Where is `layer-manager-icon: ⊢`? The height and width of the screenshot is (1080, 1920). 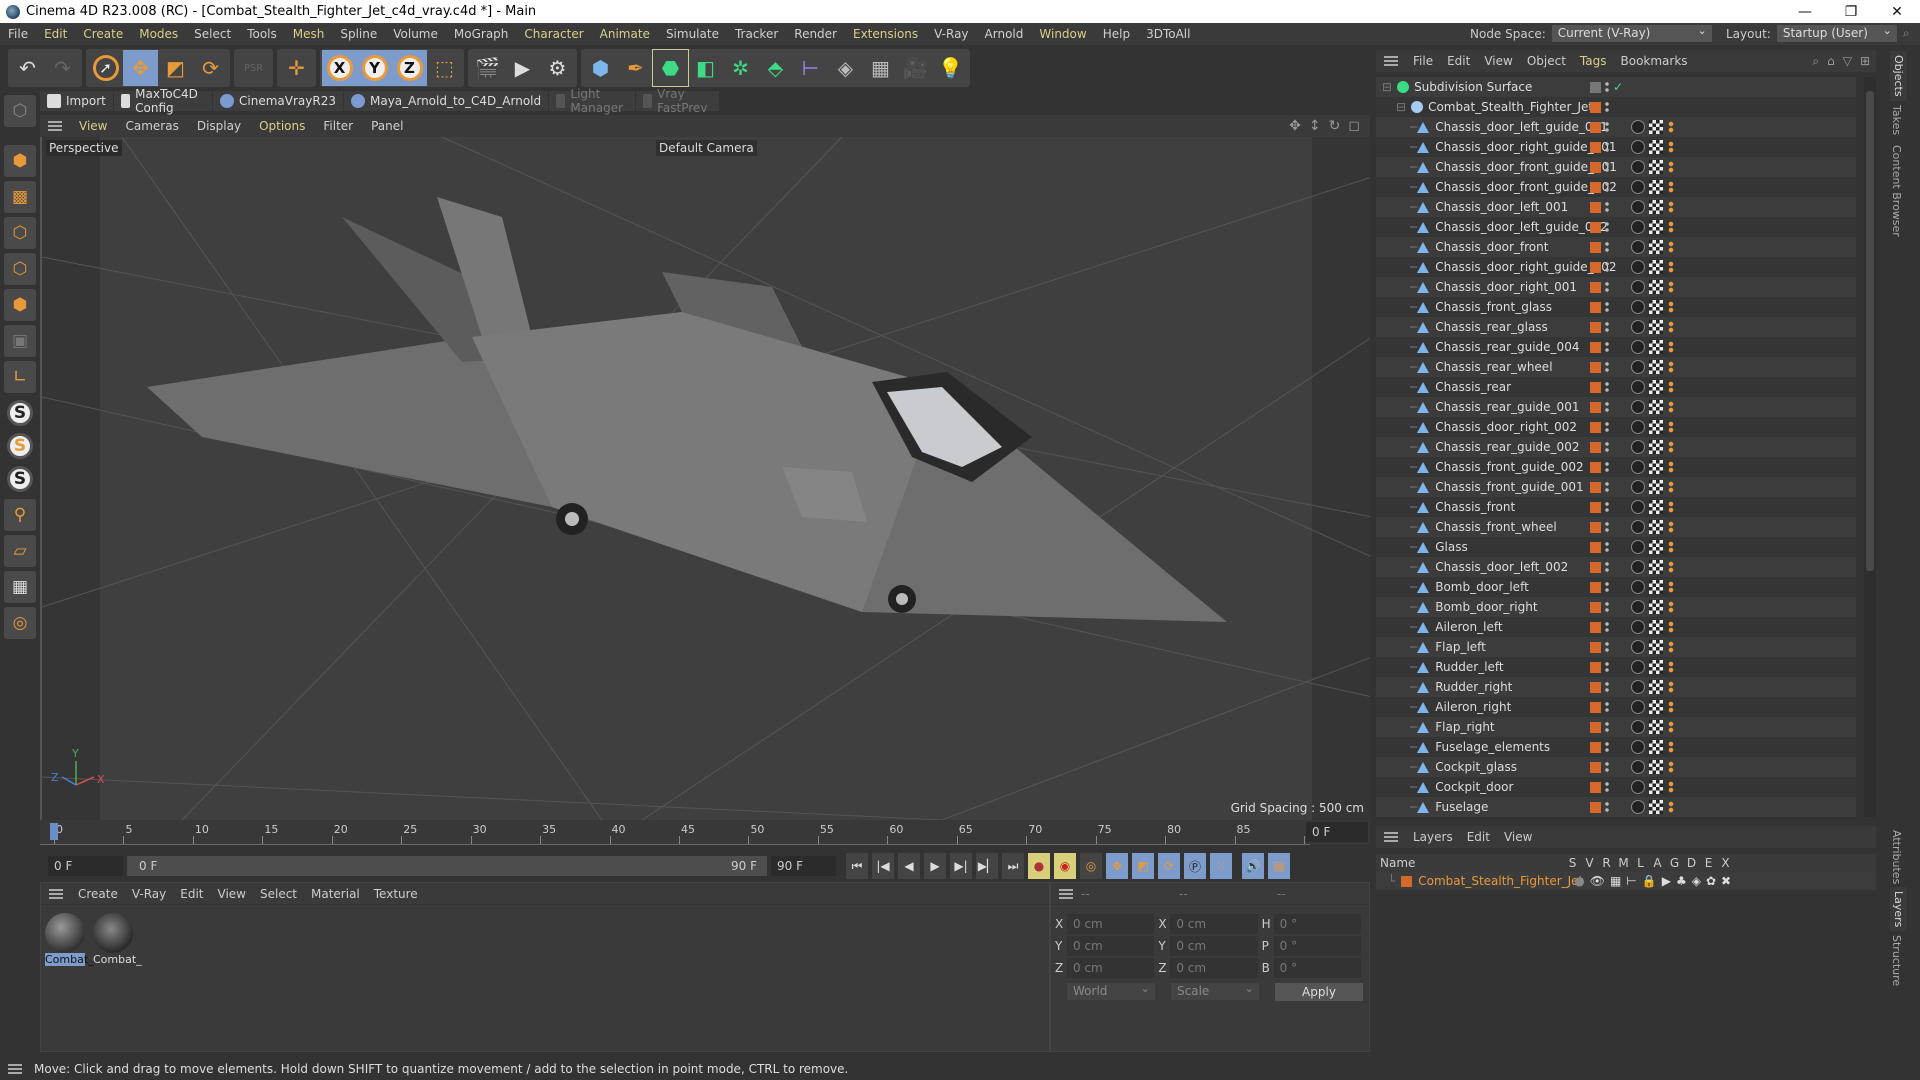
layer-manager-icon: ⊢ is located at coordinates (1631, 881).